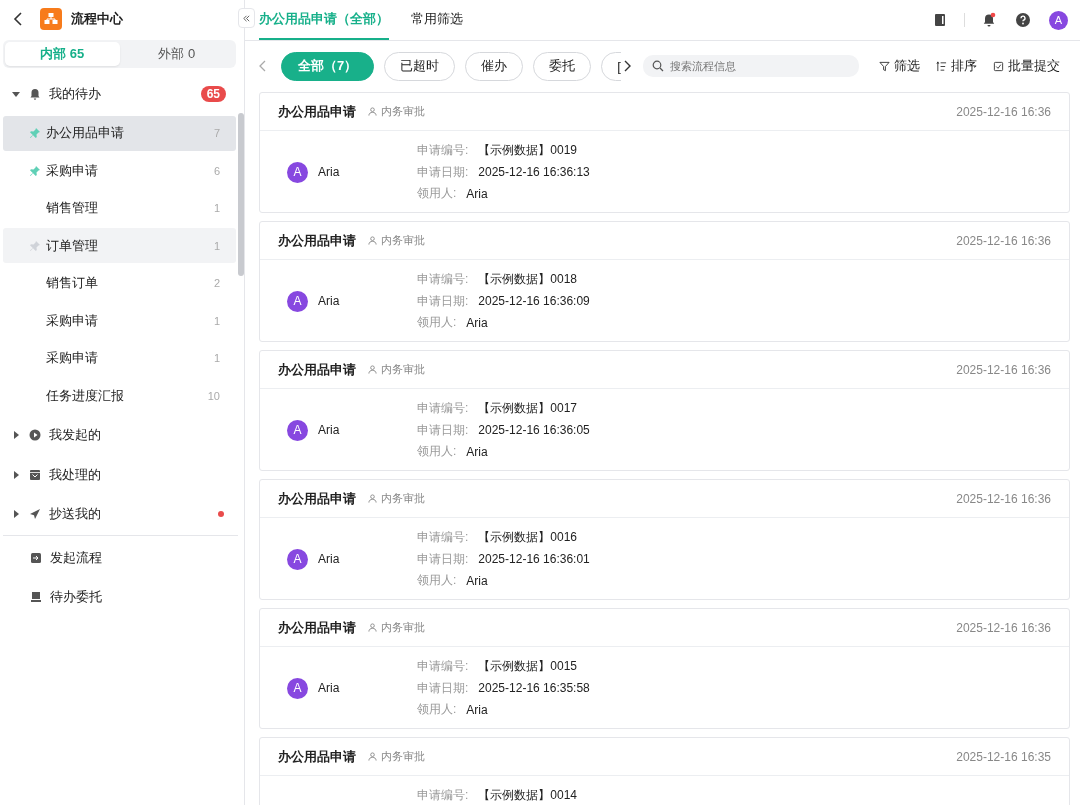 The width and height of the screenshot is (1080, 805). I want to click on app-title: 流程中心, so click(97, 18).